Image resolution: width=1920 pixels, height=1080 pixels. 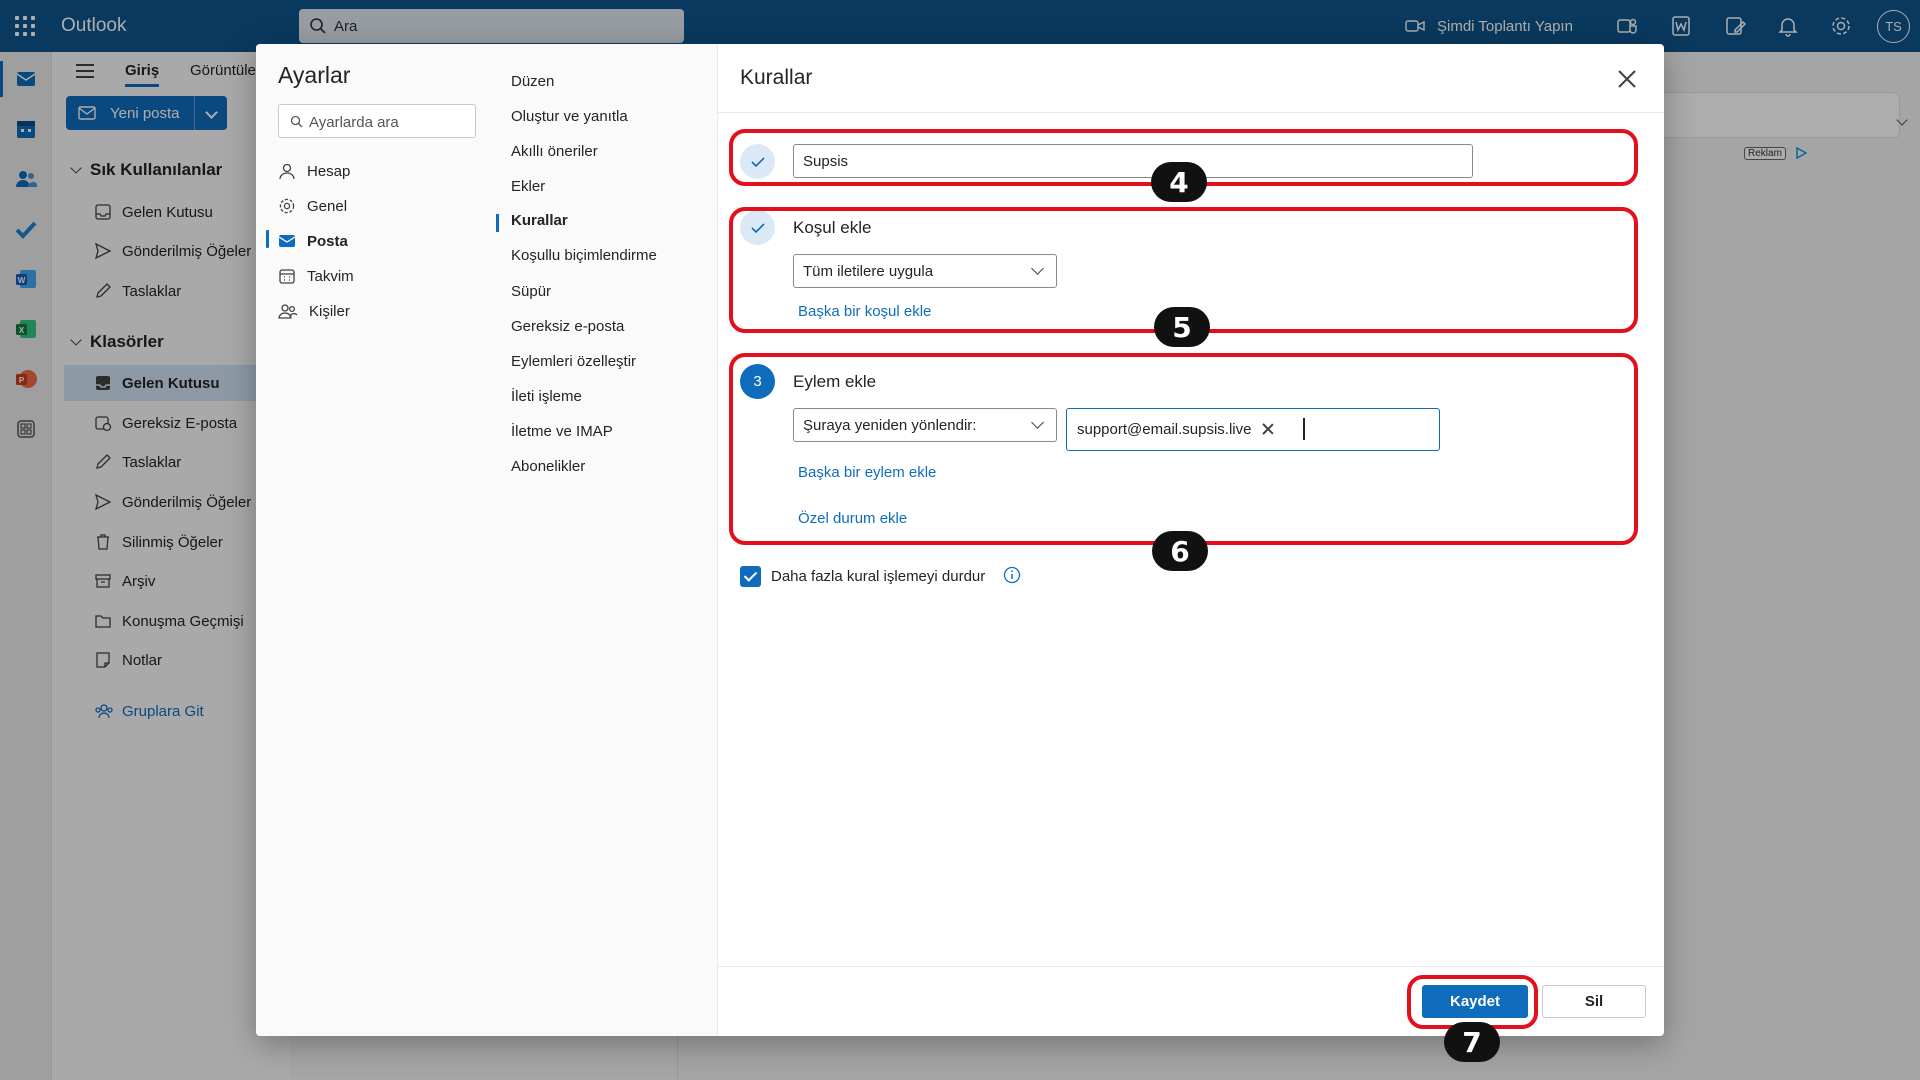 I want to click on subcategory-smart-suggestions: Akıllı öneriler, so click(x=554, y=155).